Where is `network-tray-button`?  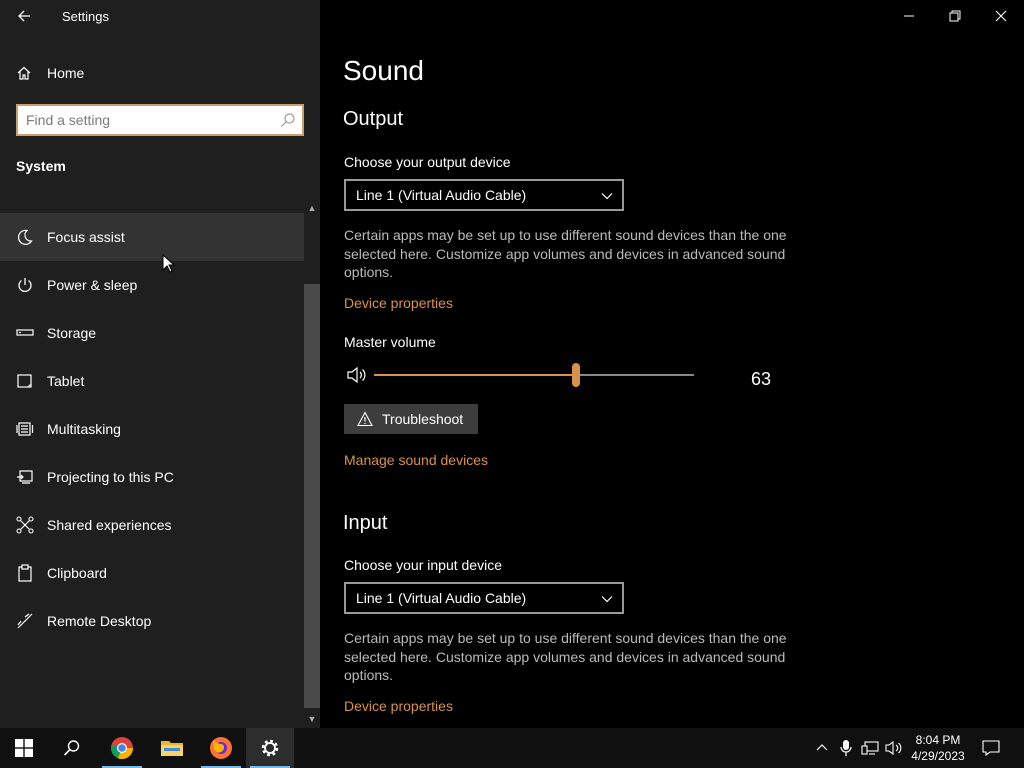
network-tray-button is located at coordinates (870, 748).